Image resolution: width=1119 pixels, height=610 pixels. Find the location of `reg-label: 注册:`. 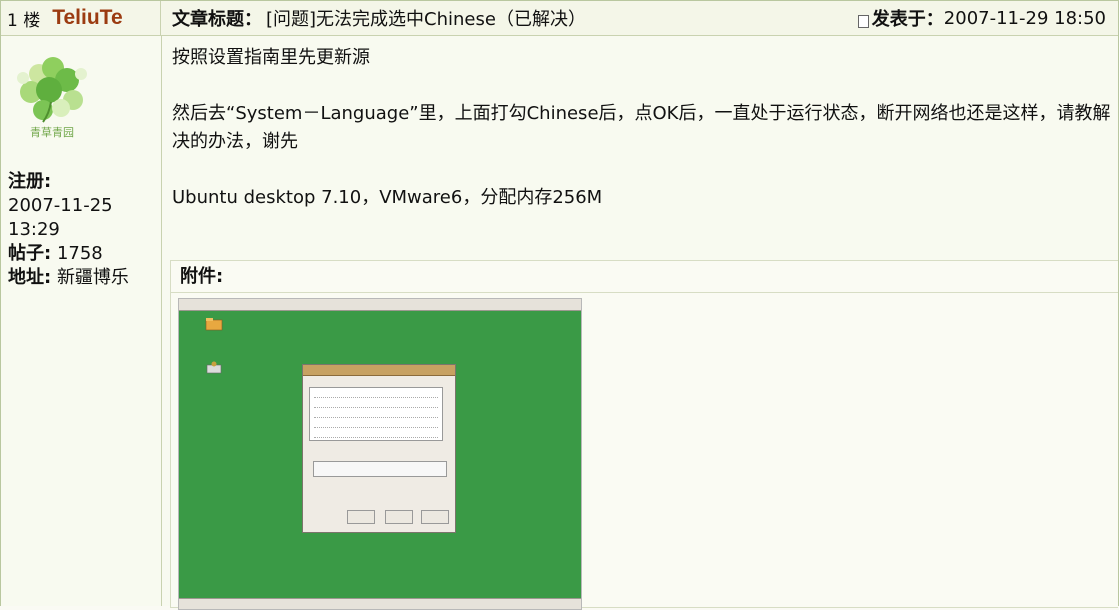

reg-label: 注册: is located at coordinates (30, 181).